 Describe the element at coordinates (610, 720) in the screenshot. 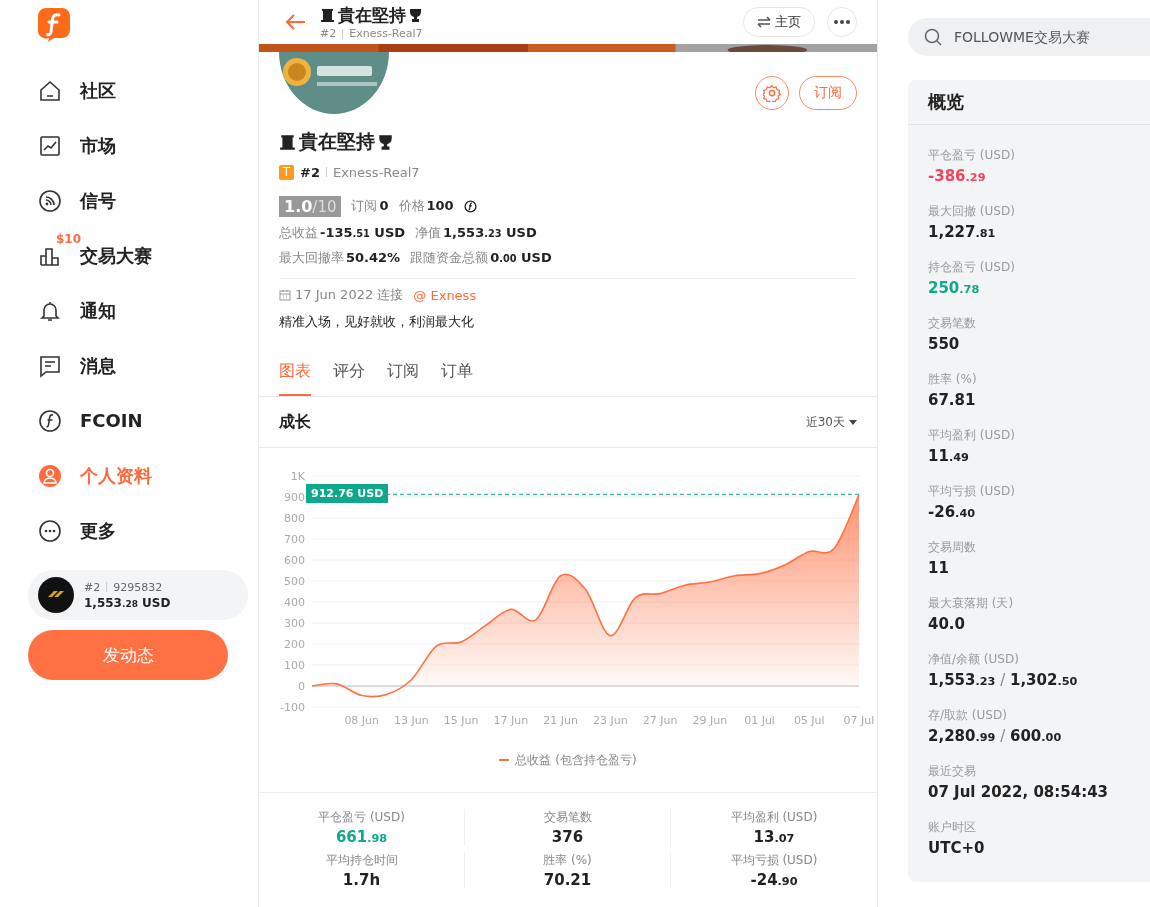

I see `axis-label: 23 Jun` at that location.